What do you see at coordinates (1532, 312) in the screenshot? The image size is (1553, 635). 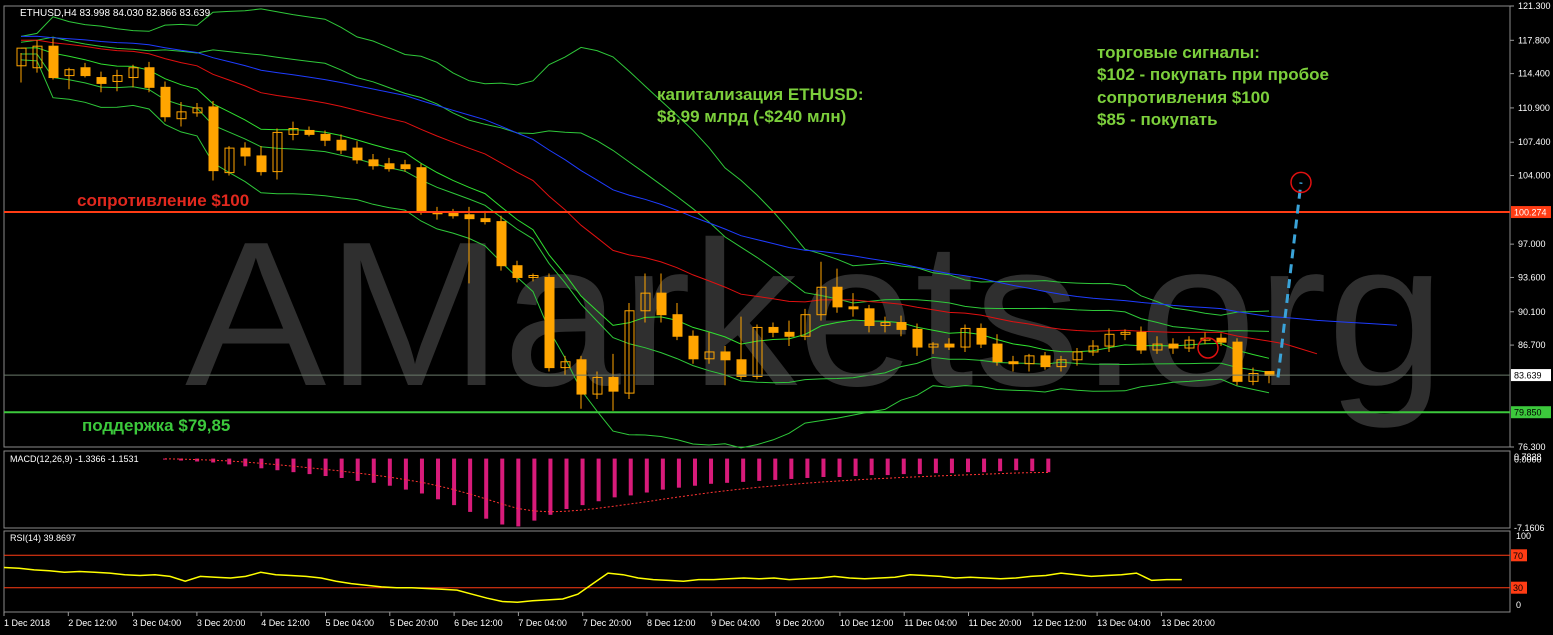 I see `y-tick-label: 90.100` at bounding box center [1532, 312].